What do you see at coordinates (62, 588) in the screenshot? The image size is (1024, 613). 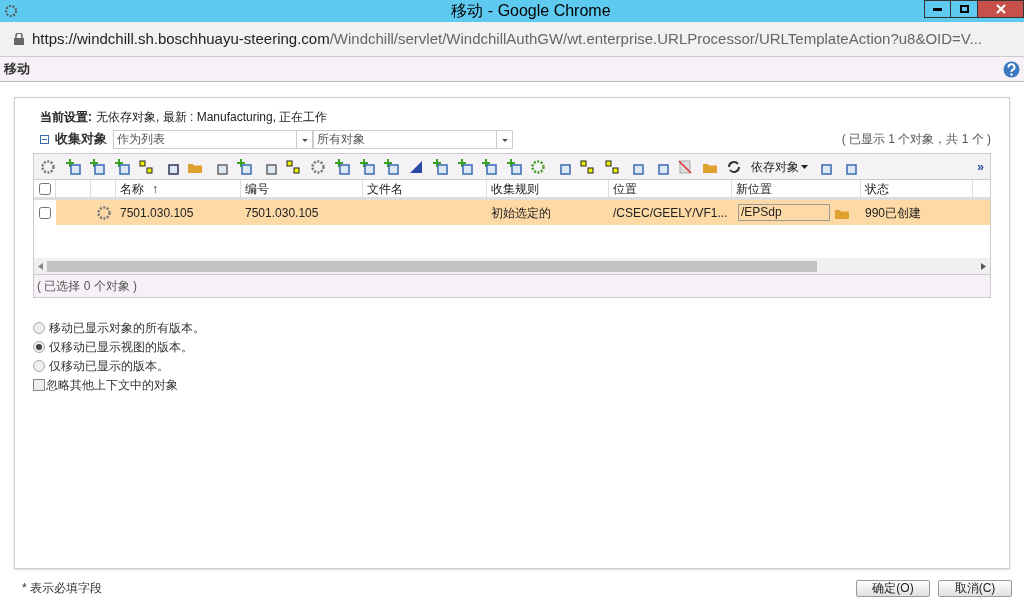 I see `required-note: * 表示必填字段` at bounding box center [62, 588].